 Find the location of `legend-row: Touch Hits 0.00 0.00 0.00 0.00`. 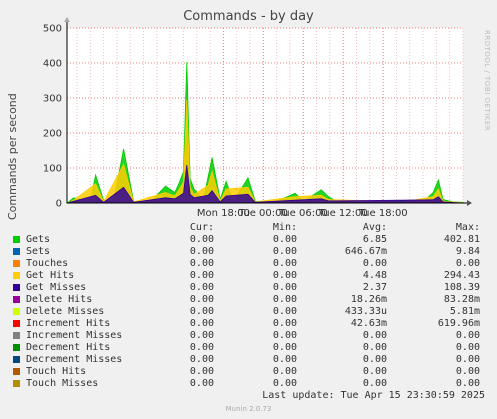

legend-row: Touch Hits 0.00 0.00 0.00 0.00 is located at coordinates (252, 372).